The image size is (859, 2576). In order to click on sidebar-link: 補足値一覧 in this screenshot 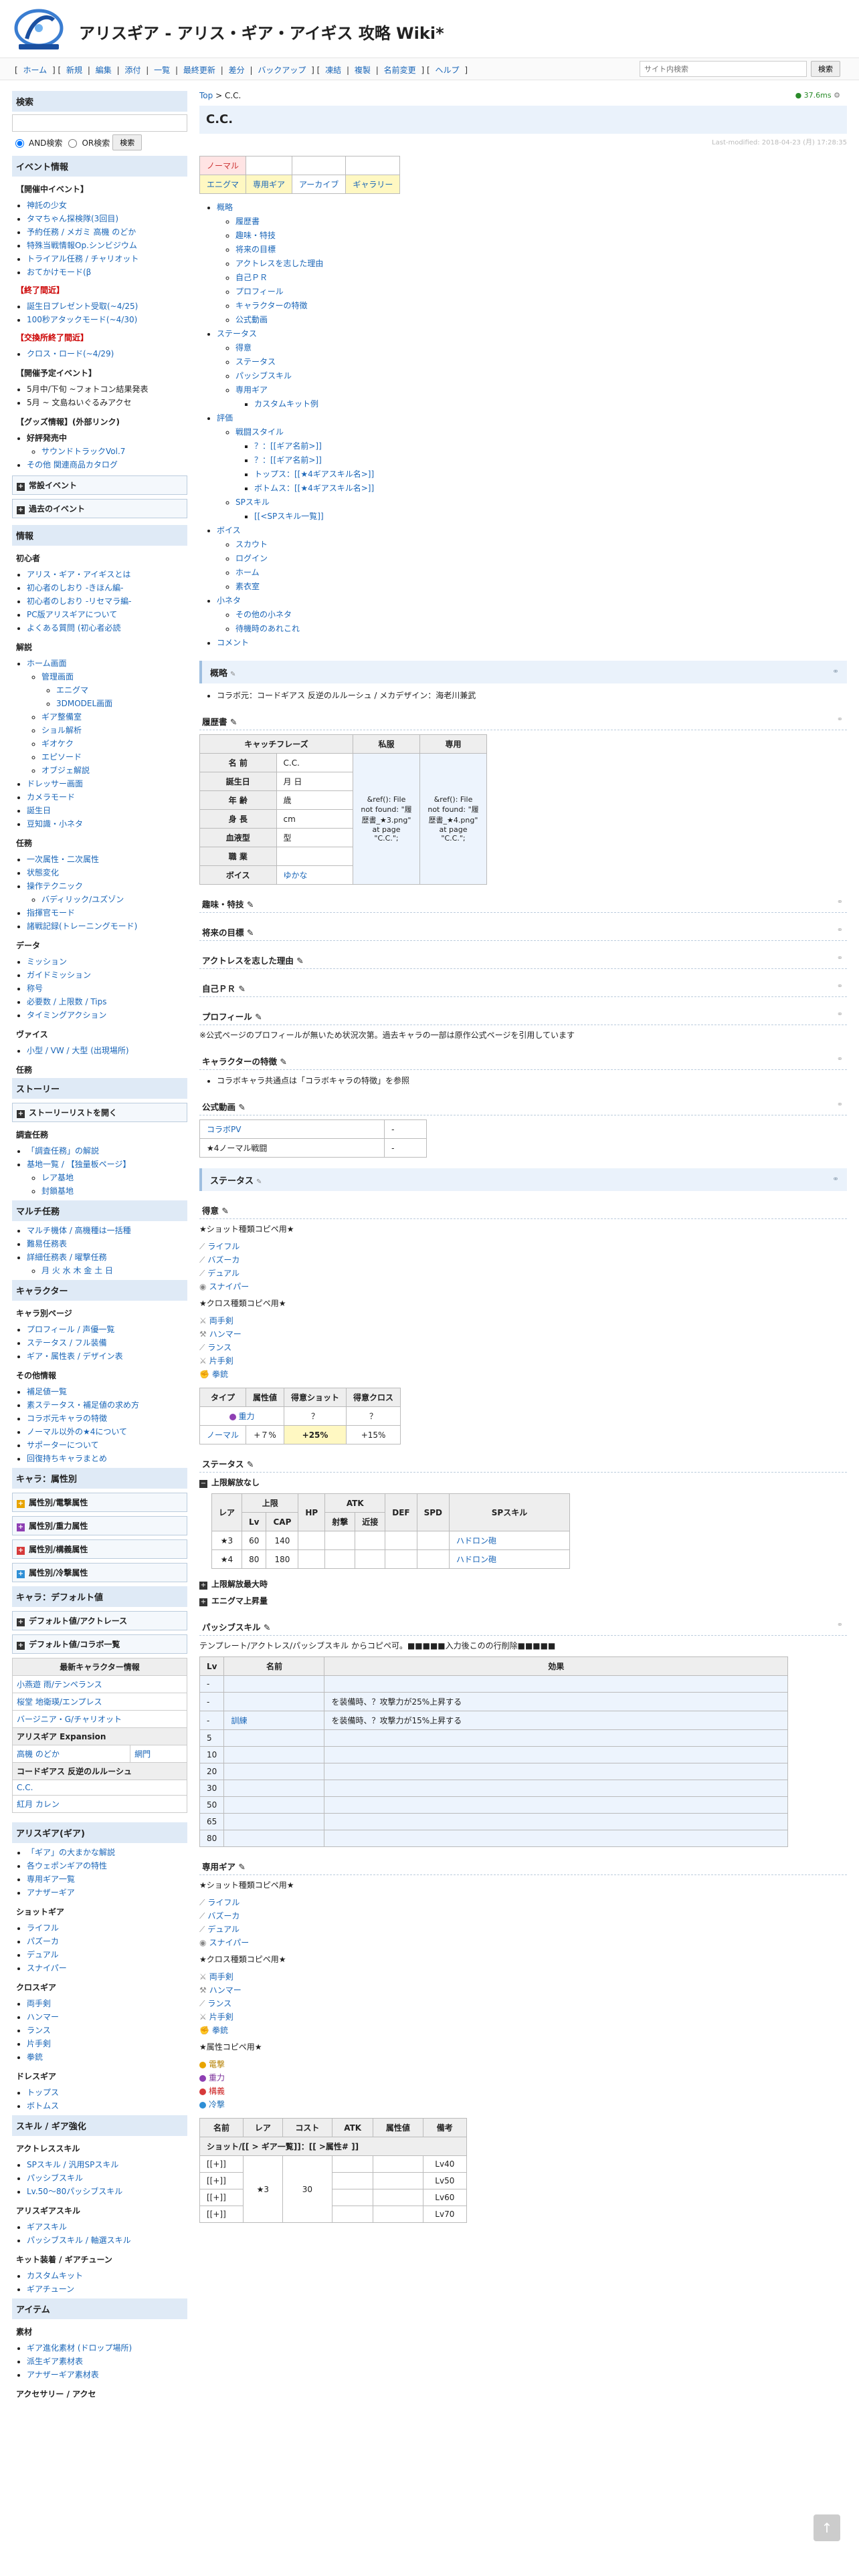, I will do `click(47, 1392)`.